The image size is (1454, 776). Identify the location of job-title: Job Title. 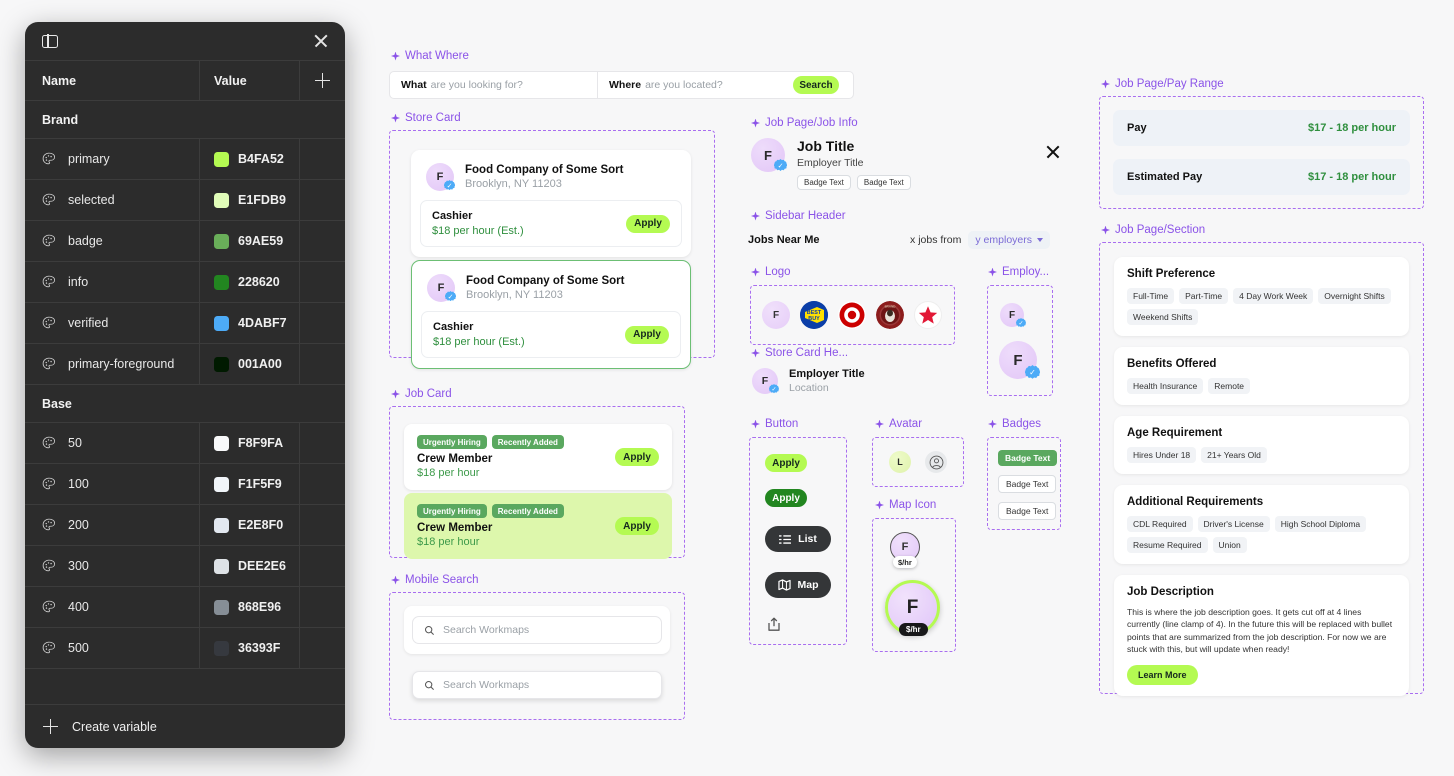
(826, 146).